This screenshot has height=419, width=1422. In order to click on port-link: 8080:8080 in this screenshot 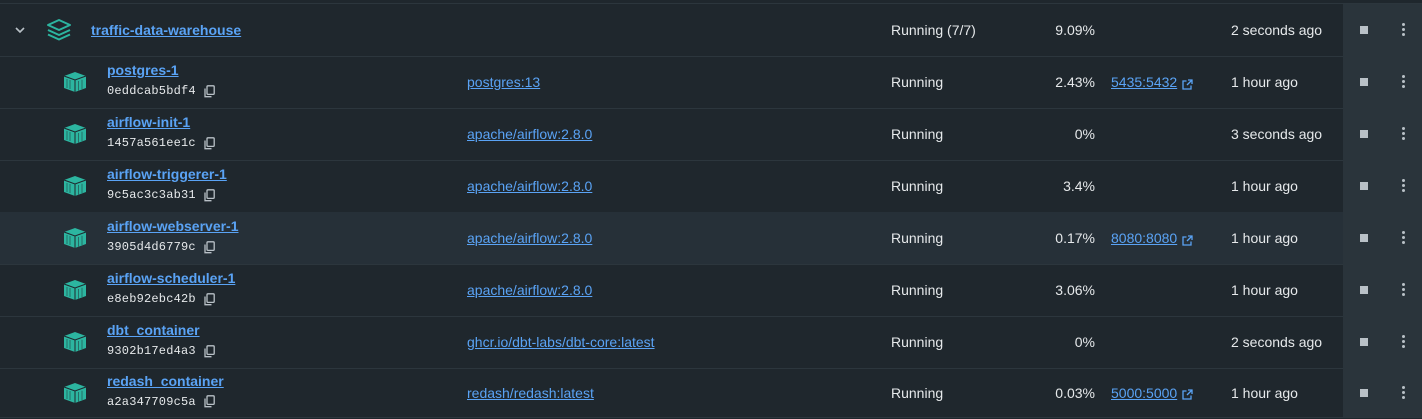, I will do `click(1144, 238)`.